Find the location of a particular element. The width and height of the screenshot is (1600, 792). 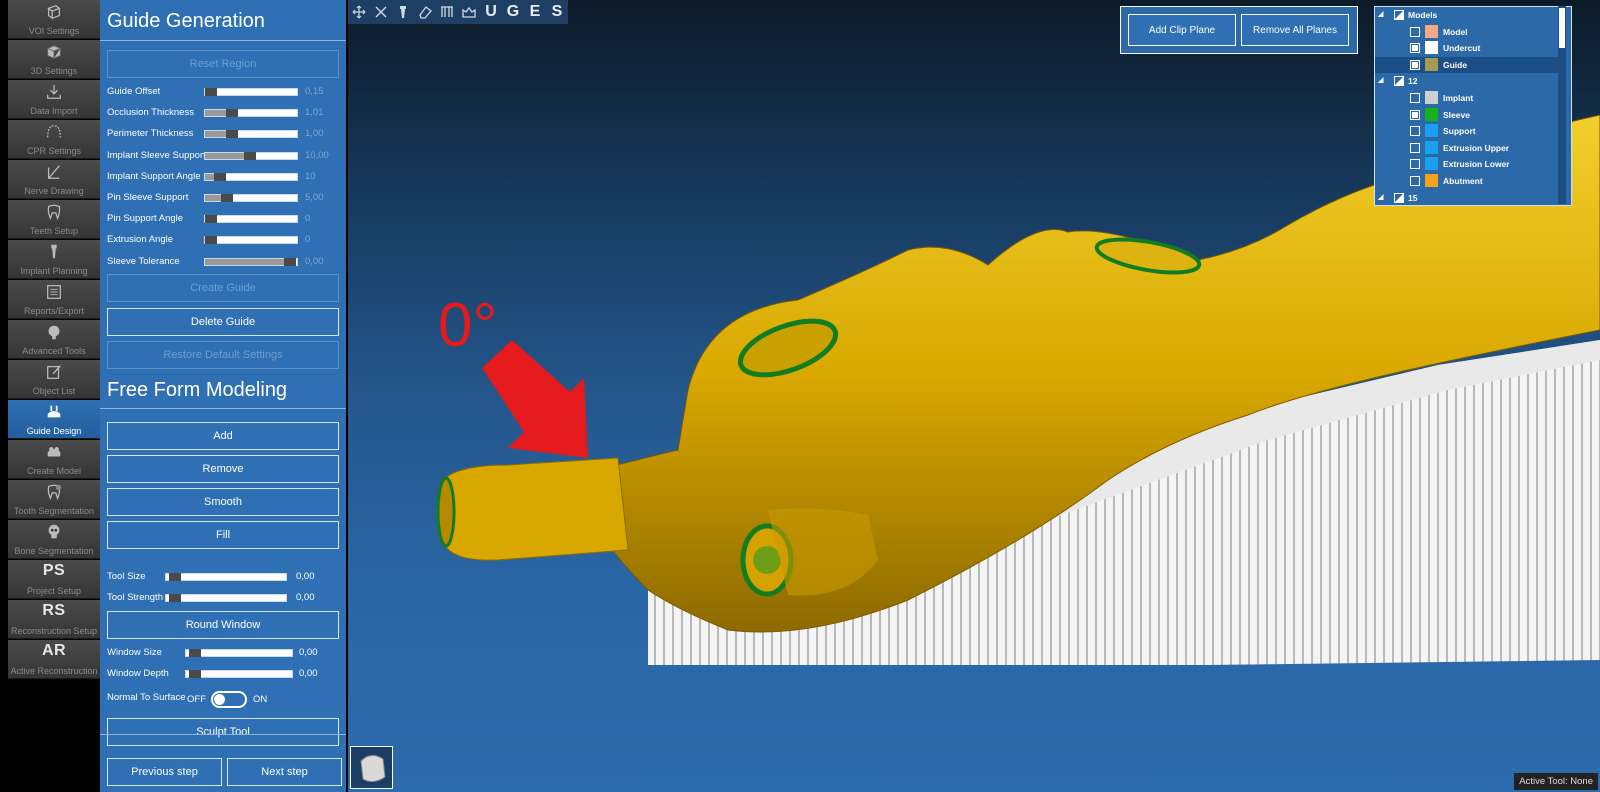

tool-size-slider is located at coordinates (226, 577).